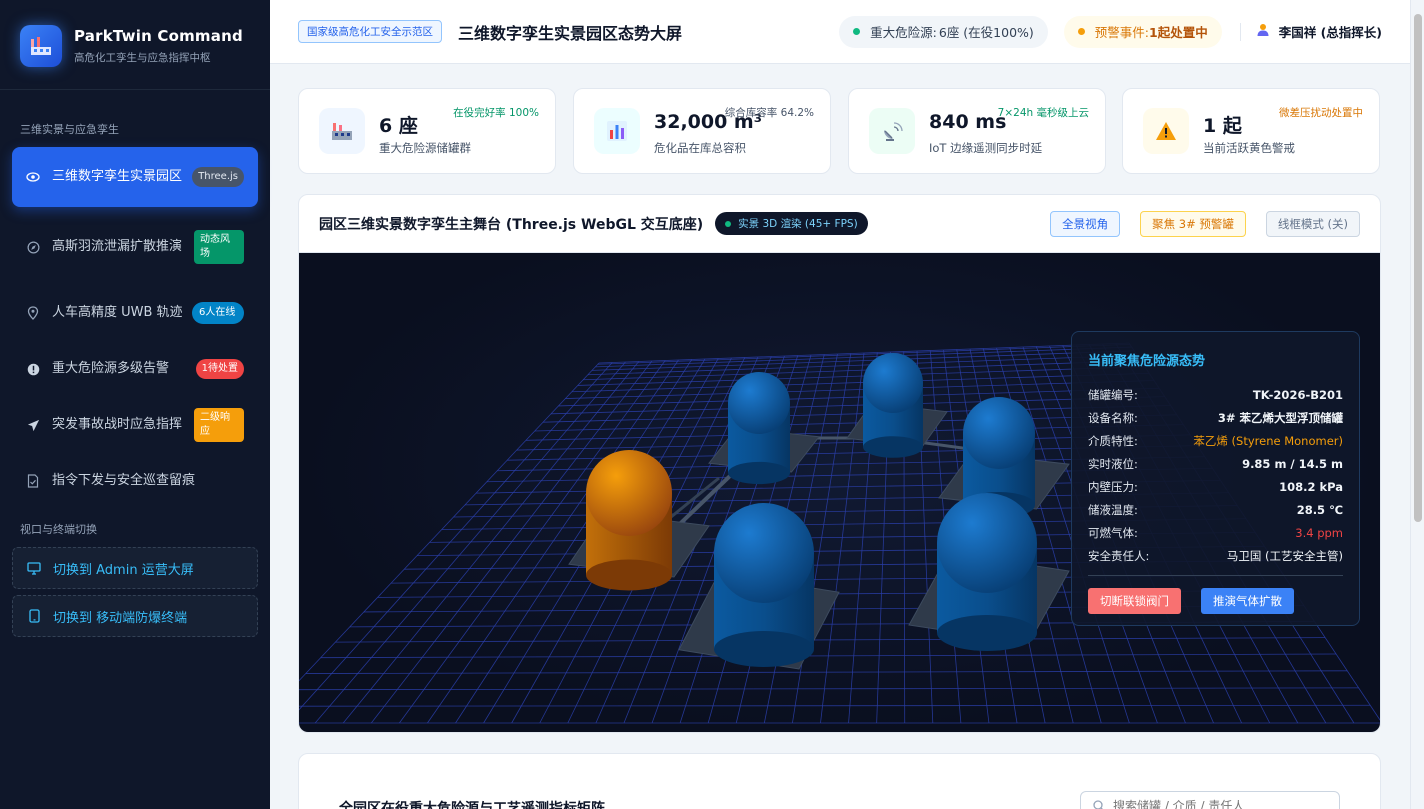 The image size is (1424, 809). Describe the element at coordinates (892, 131) in the screenshot. I see `satellite-dish-icon` at that location.